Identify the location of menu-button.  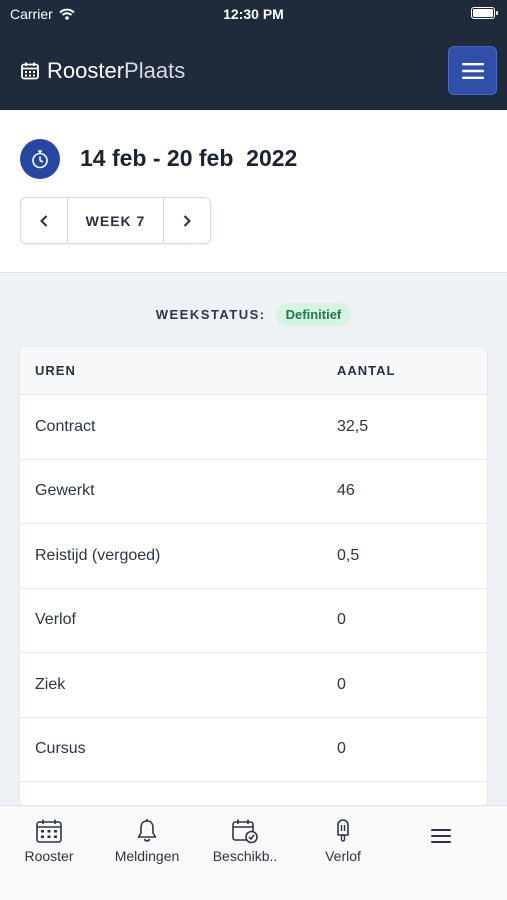
(472, 70).